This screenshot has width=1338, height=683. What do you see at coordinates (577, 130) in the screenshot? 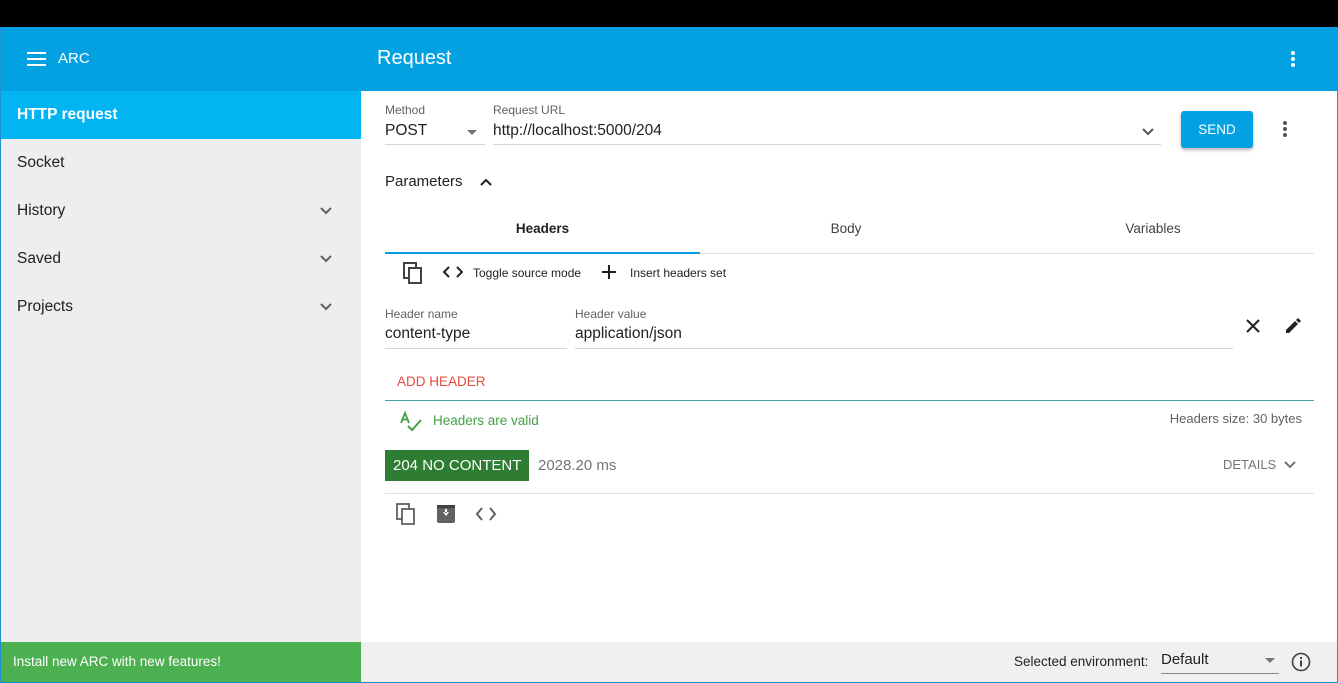
I see `url-value: http://localhost:5000/204` at bounding box center [577, 130].